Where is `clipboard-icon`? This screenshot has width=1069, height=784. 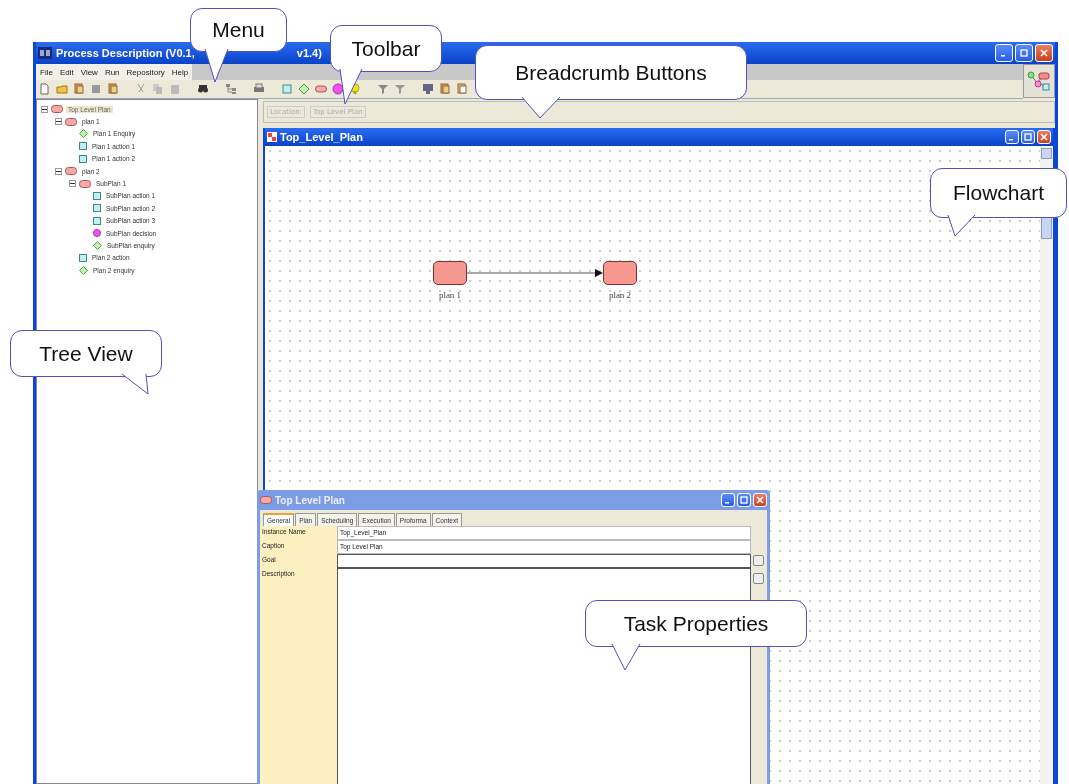 clipboard-icon is located at coordinates (175, 89).